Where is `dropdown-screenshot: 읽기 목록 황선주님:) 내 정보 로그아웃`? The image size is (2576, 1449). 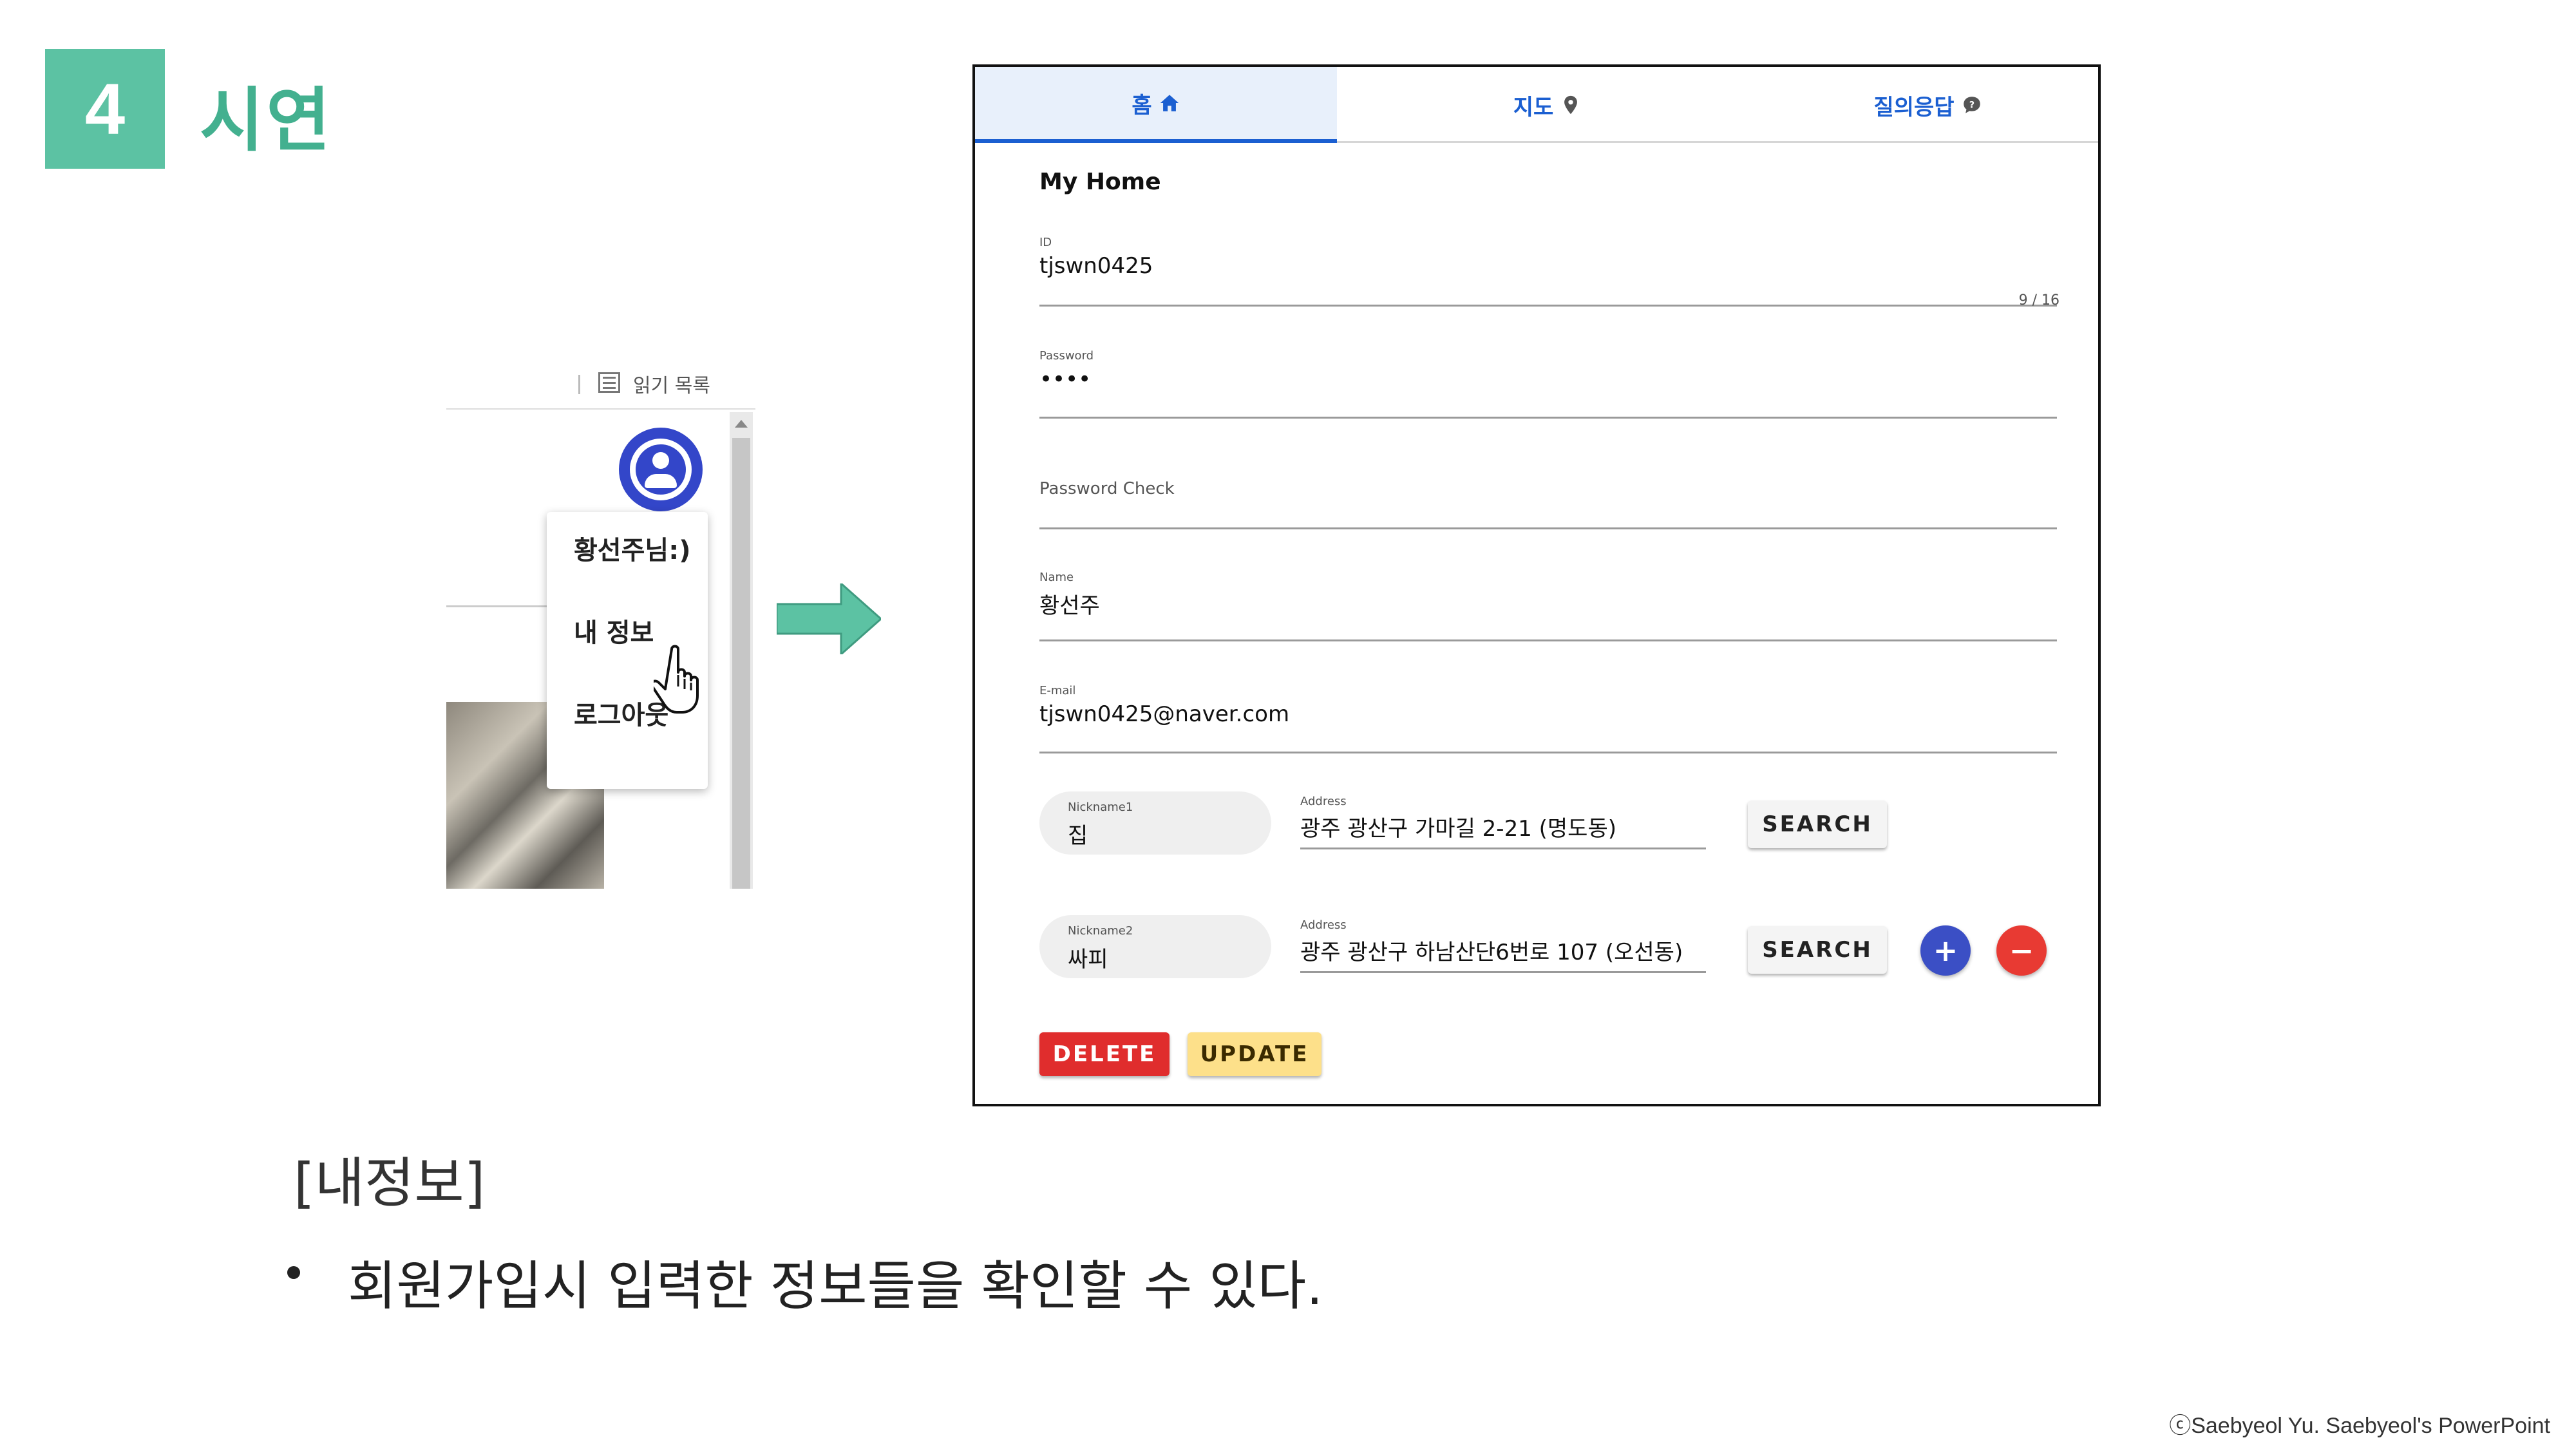 dropdown-screenshot: 읽기 목록 황선주님:) 내 정보 로그아웃 is located at coordinates (601, 625).